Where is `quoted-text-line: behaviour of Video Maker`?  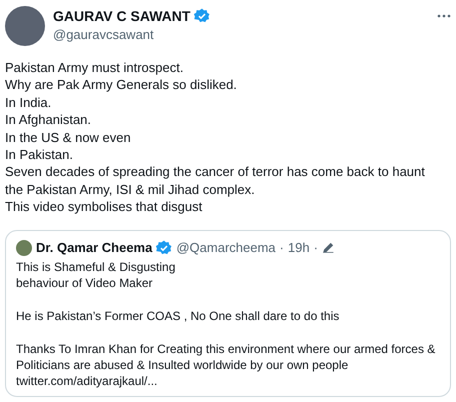 quoted-text-line: behaviour of Video Maker is located at coordinates (85, 283).